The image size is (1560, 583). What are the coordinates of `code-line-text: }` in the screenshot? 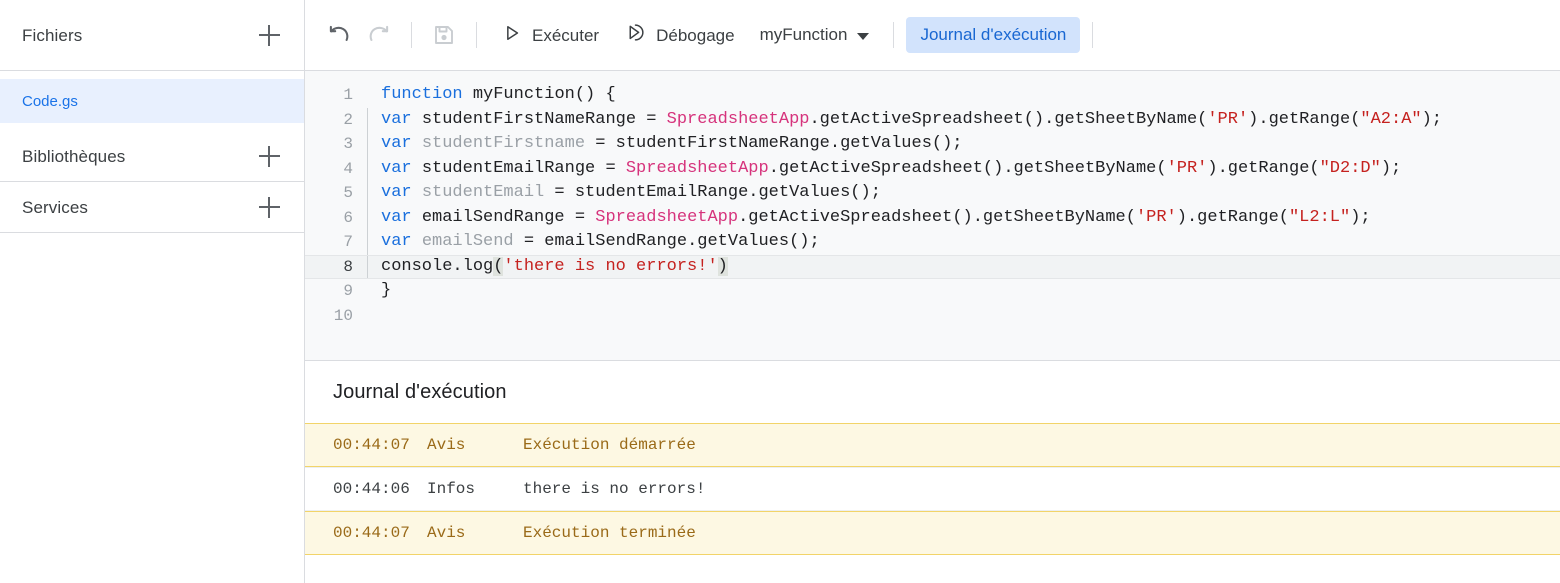 It's located at (963, 291).